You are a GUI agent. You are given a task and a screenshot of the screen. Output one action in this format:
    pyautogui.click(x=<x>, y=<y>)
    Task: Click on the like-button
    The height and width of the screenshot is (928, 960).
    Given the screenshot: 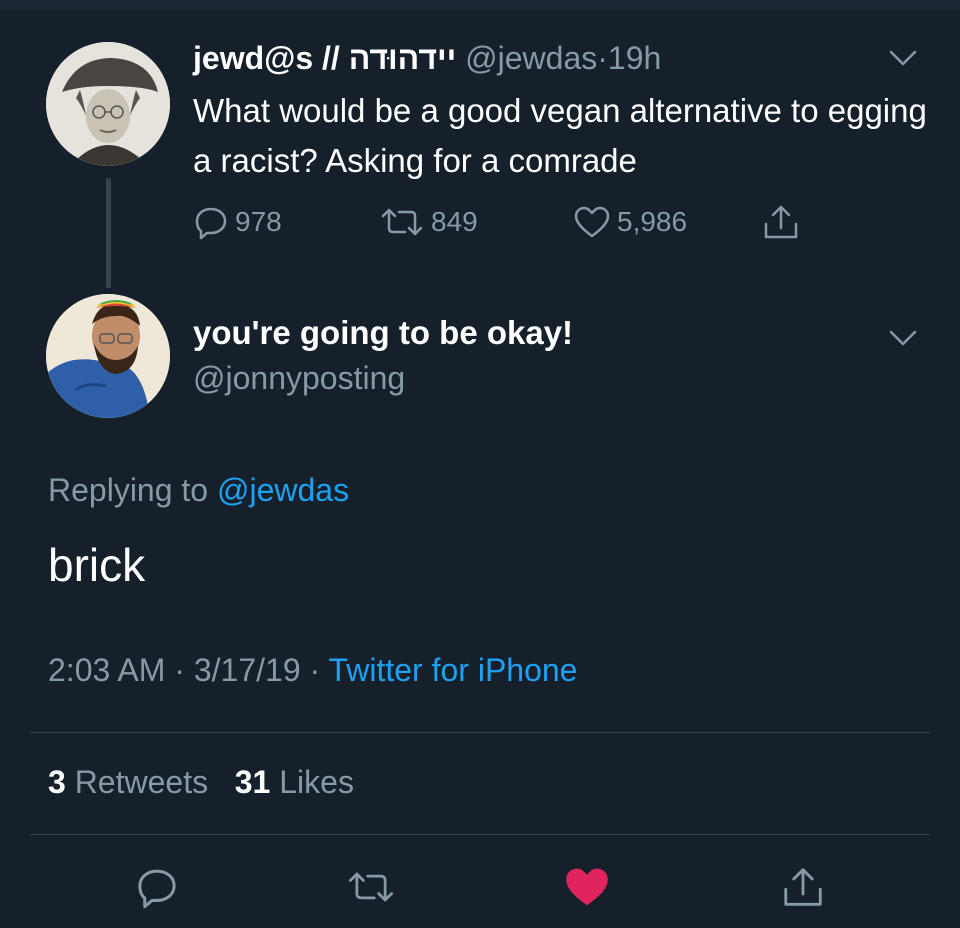 What is the action you would take?
    pyautogui.click(x=587, y=887)
    